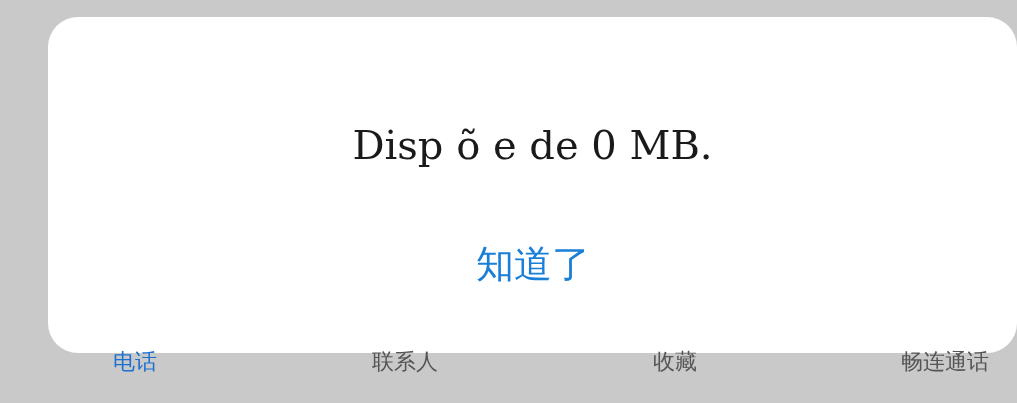 The width and height of the screenshot is (1017, 403). Describe the element at coordinates (532, 145) in the screenshot. I see `dialog-message: Disp õ e de 0 MB.` at that location.